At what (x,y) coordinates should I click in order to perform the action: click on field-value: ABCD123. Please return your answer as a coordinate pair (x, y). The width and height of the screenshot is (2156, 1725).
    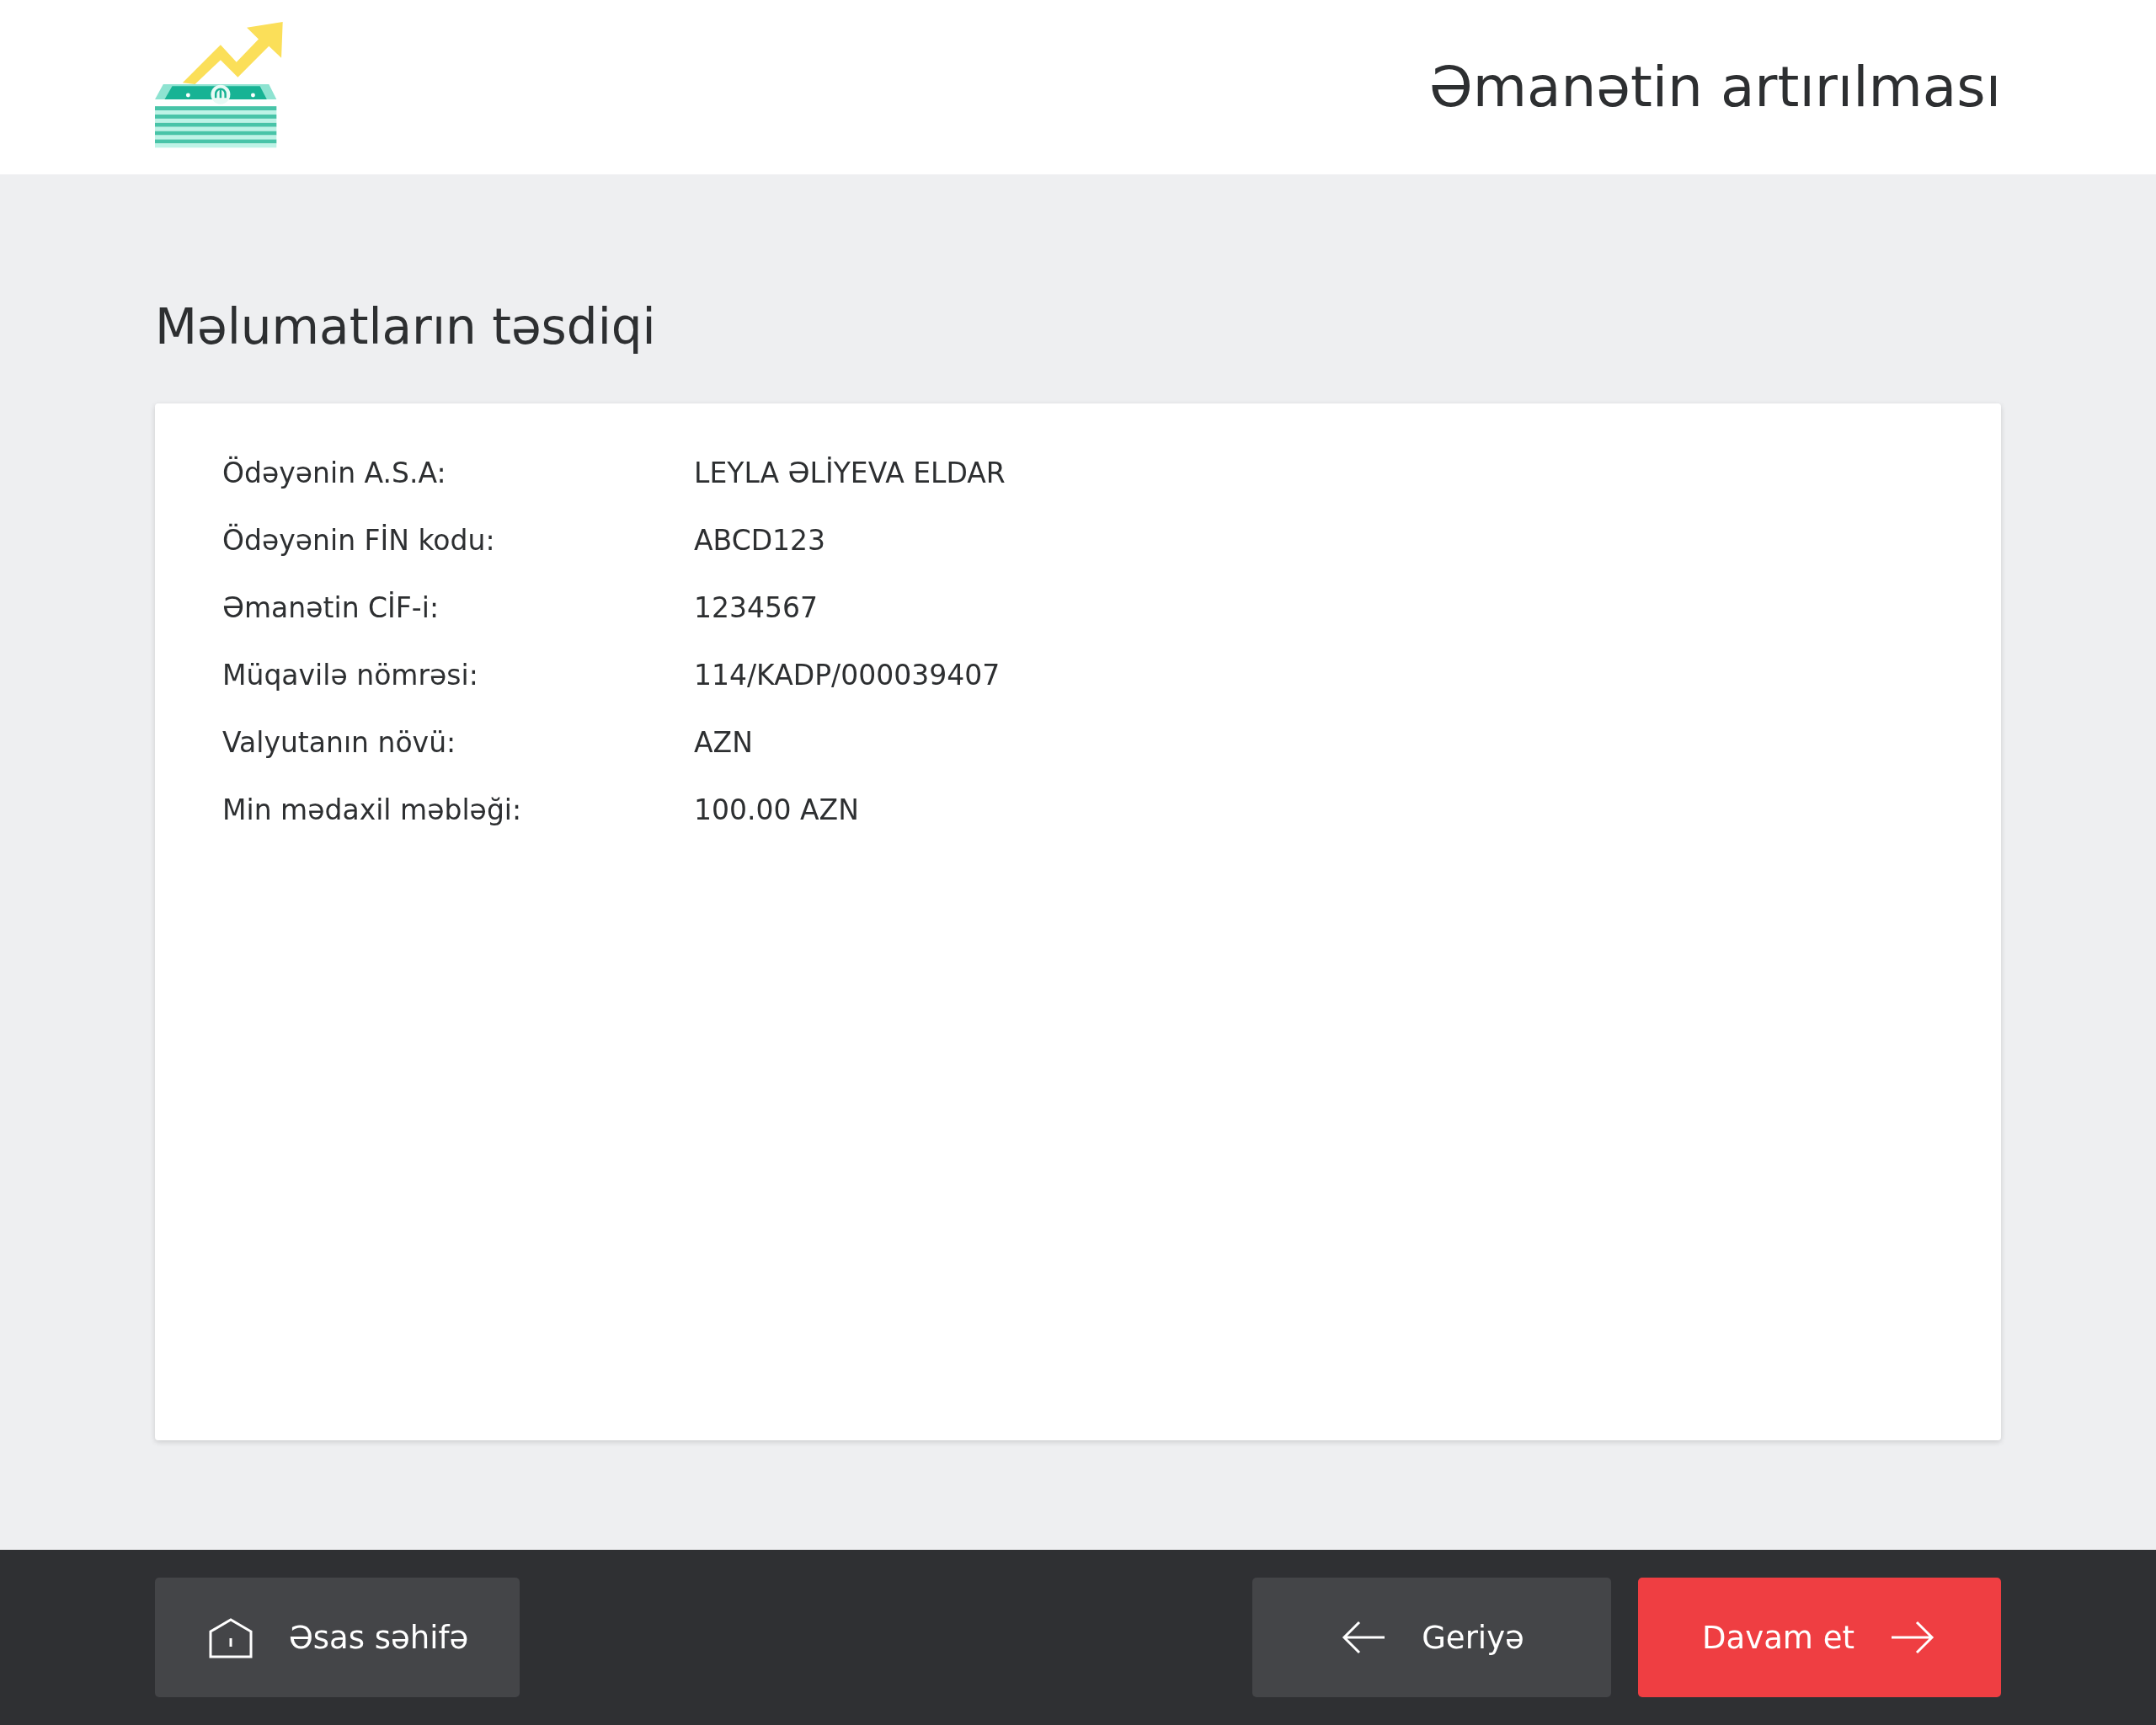
    Looking at the image, I should click on (760, 540).